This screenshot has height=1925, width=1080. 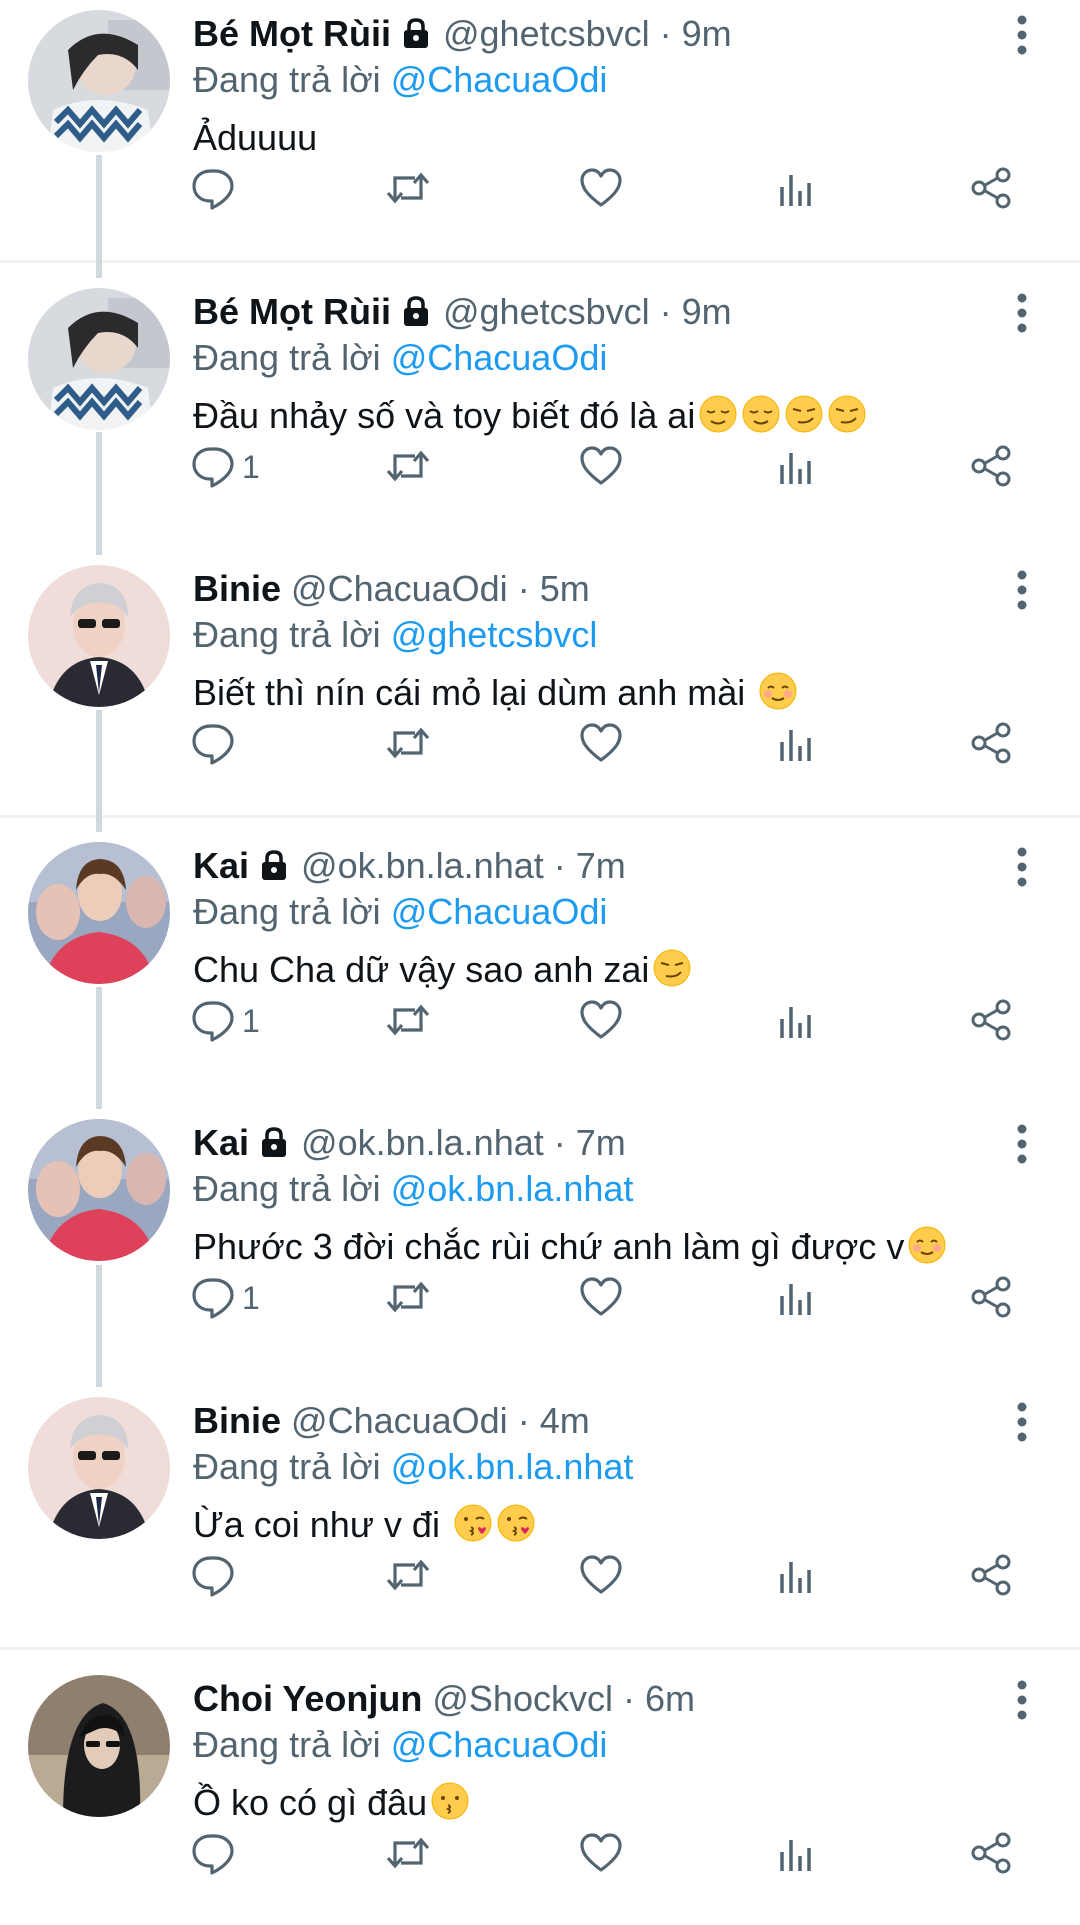 What do you see at coordinates (565, 1420) in the screenshot?
I see `timestamp: 4m` at bounding box center [565, 1420].